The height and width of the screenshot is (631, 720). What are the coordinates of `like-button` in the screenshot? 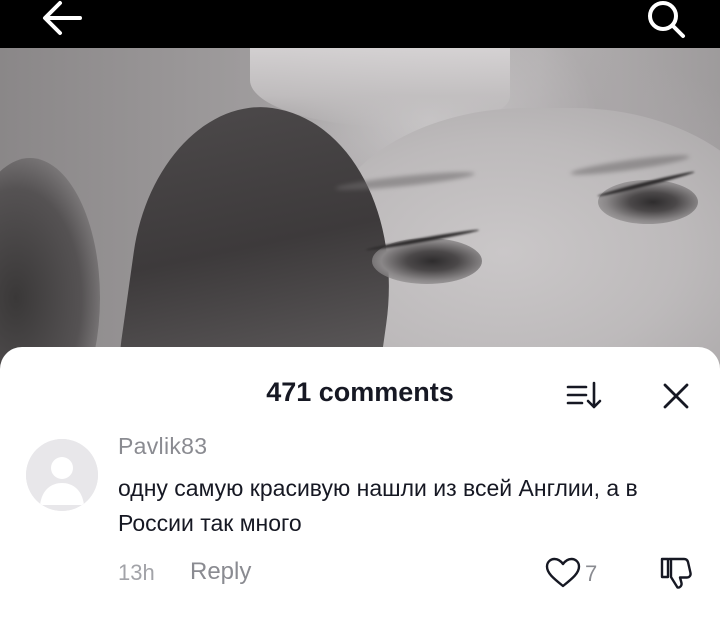 It's located at (563, 573).